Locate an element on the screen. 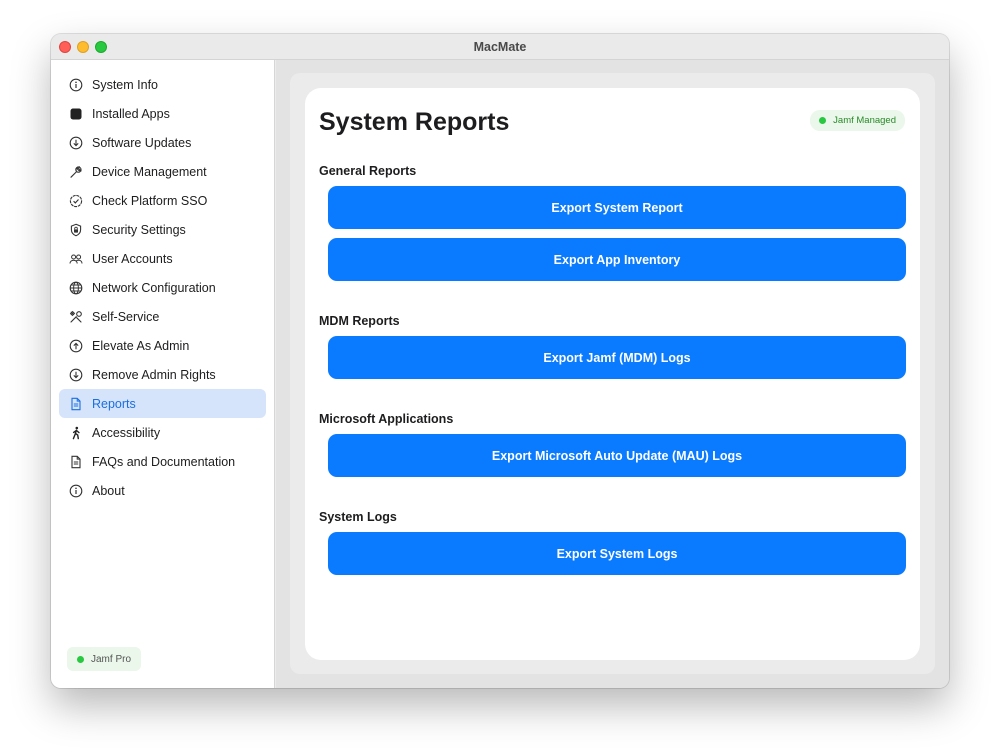  sidebar-item-label: Installed Apps is located at coordinates (131, 113).